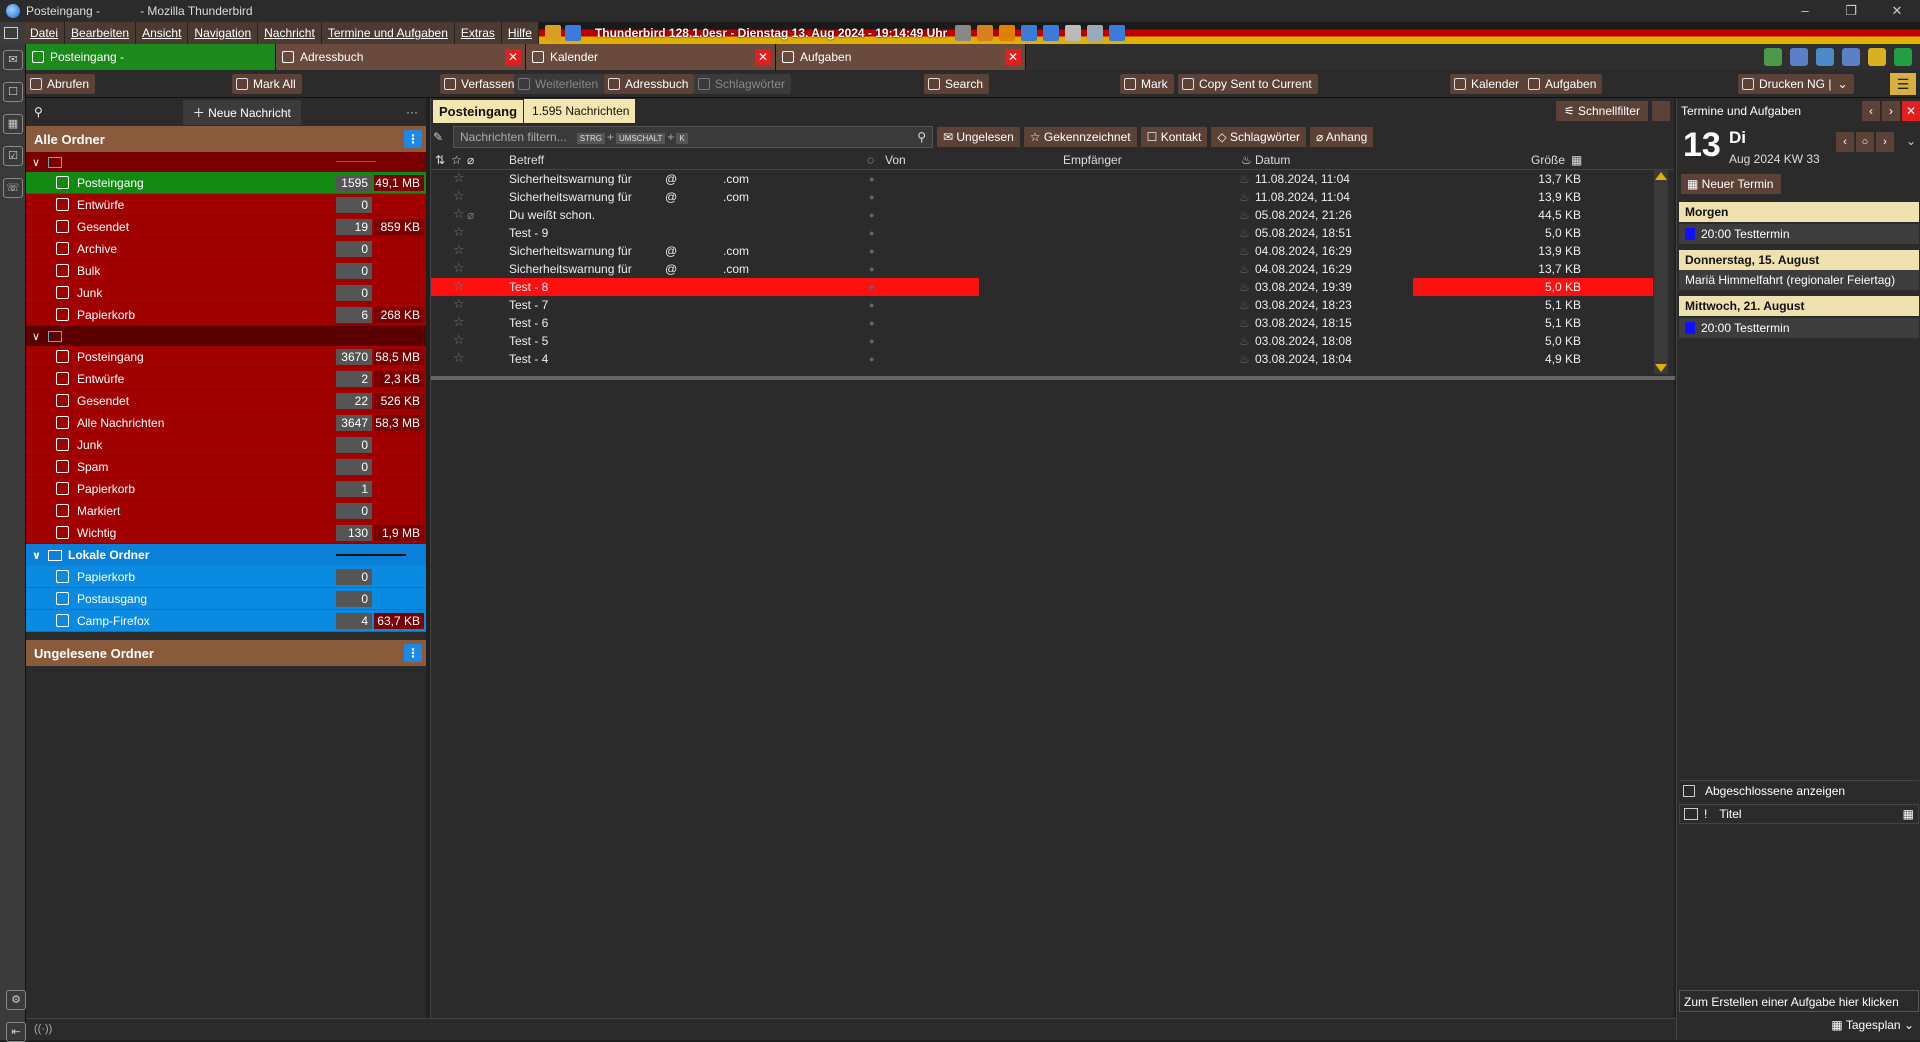 The width and height of the screenshot is (1920, 1042). Describe the element at coordinates (1661, 272) in the screenshot. I see `message-list-scrollbar` at that location.